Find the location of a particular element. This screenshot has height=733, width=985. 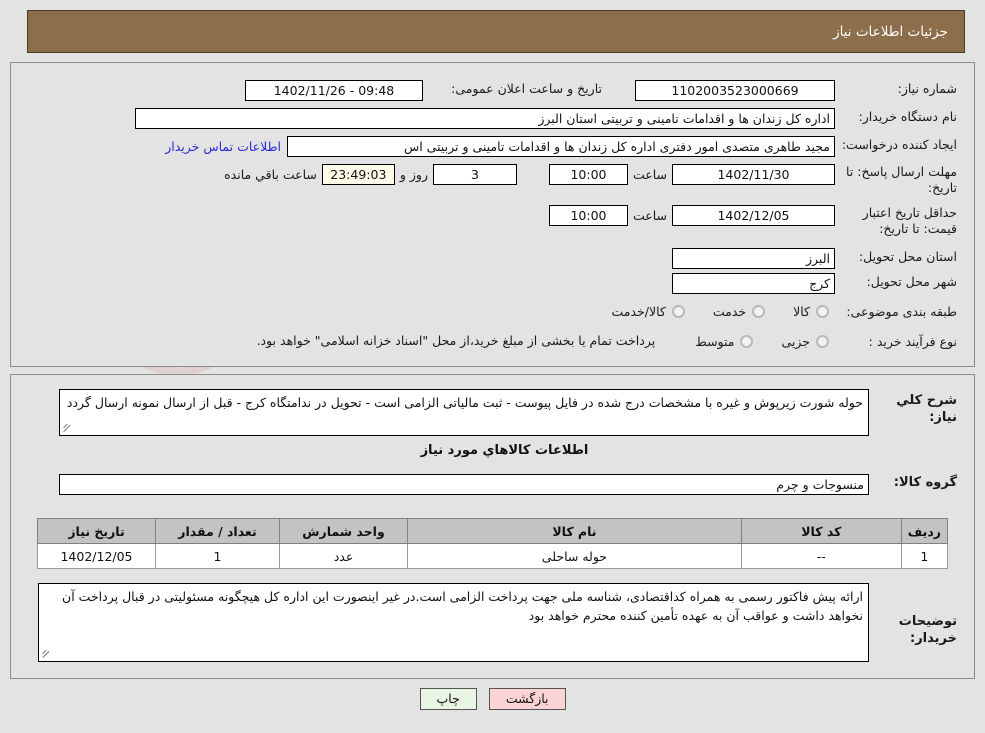

requester-label: ایجاد کننده درخواست: is located at coordinates (899, 144).